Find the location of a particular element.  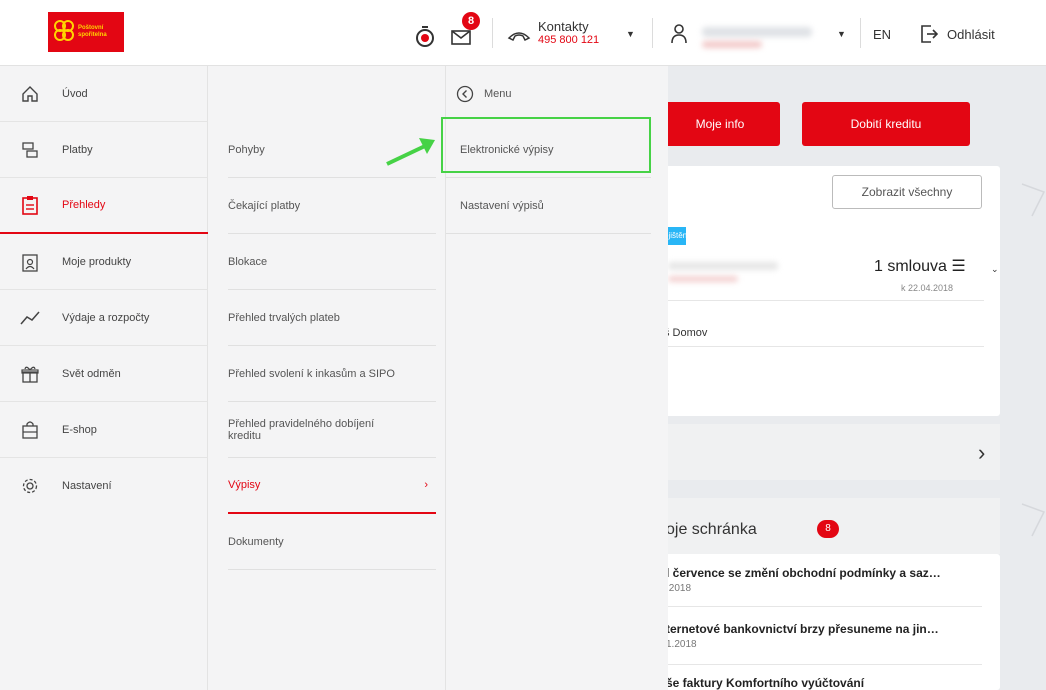

user-card-icon is located at coordinates (30, 262).